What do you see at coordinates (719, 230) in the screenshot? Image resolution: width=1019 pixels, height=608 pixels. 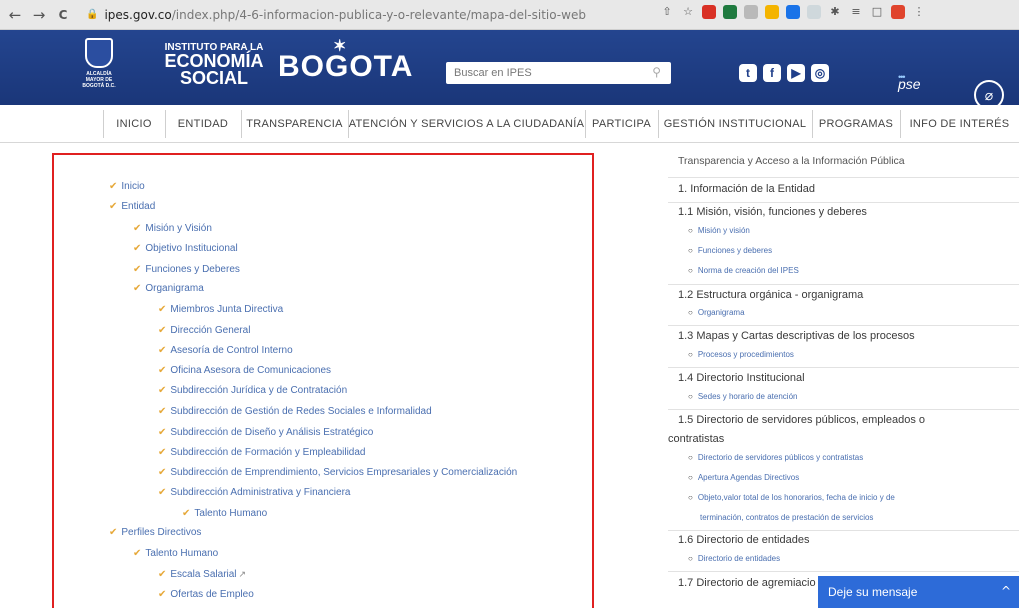 I see `section-link: ○ Misión y visión` at bounding box center [719, 230].